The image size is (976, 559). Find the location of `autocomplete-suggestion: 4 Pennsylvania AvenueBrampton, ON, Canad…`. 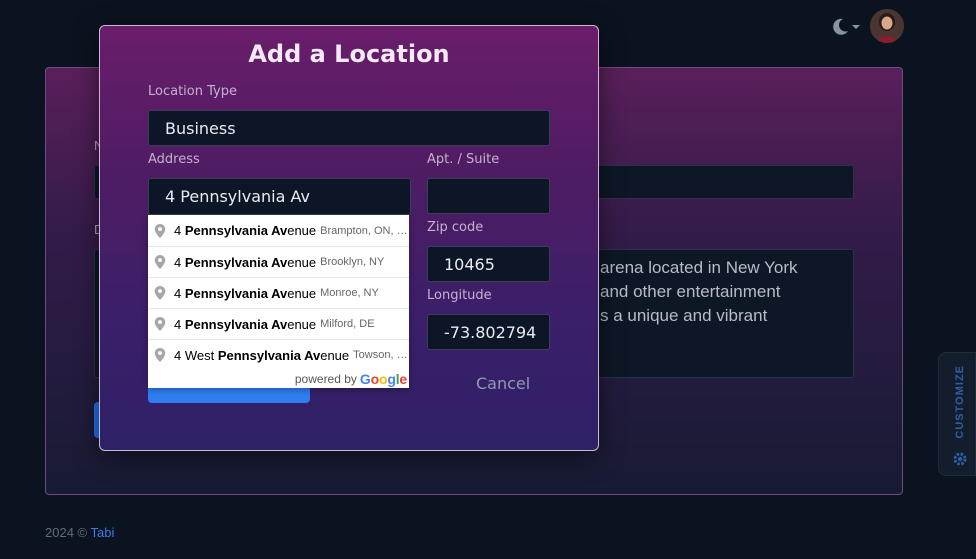

autocomplete-suggestion: 4 Pennsylvania AvenueBrampton, ON, Canad… is located at coordinates (278, 230).